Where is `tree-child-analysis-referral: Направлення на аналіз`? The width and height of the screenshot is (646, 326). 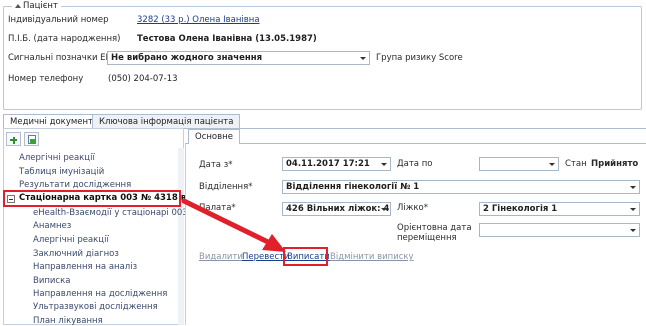
tree-child-analysis-referral: Направлення на аналіз is located at coordinates (85, 267).